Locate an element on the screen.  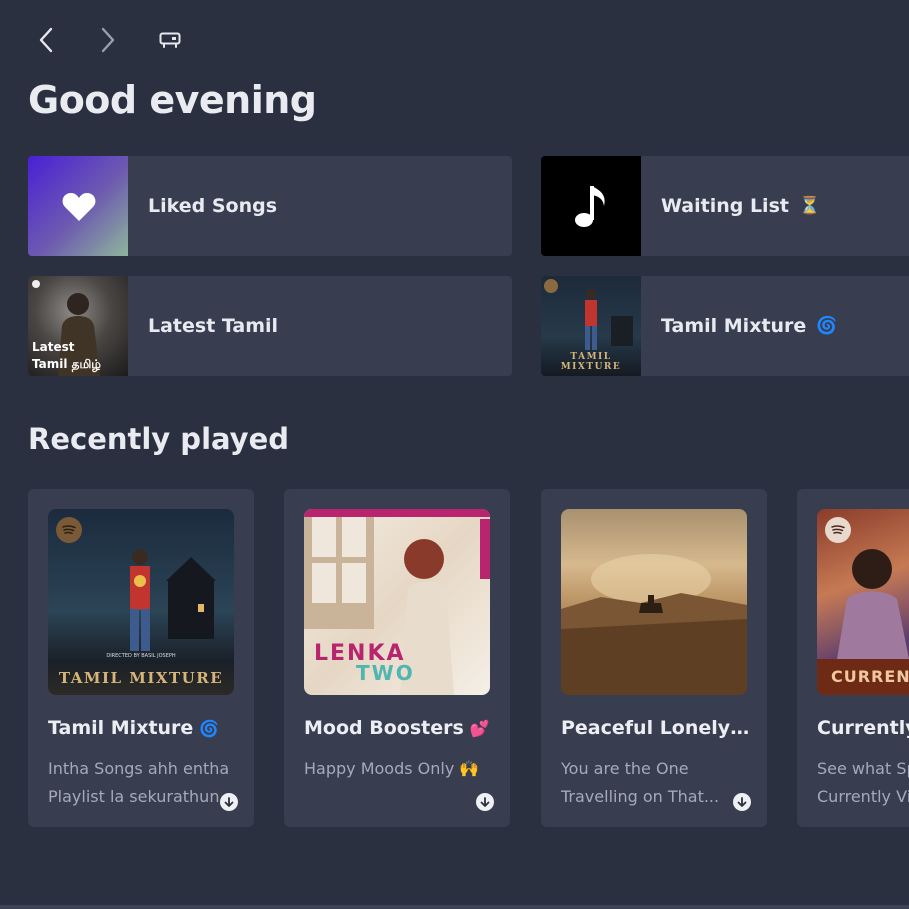
card-title: Currently is located at coordinates (863, 728).